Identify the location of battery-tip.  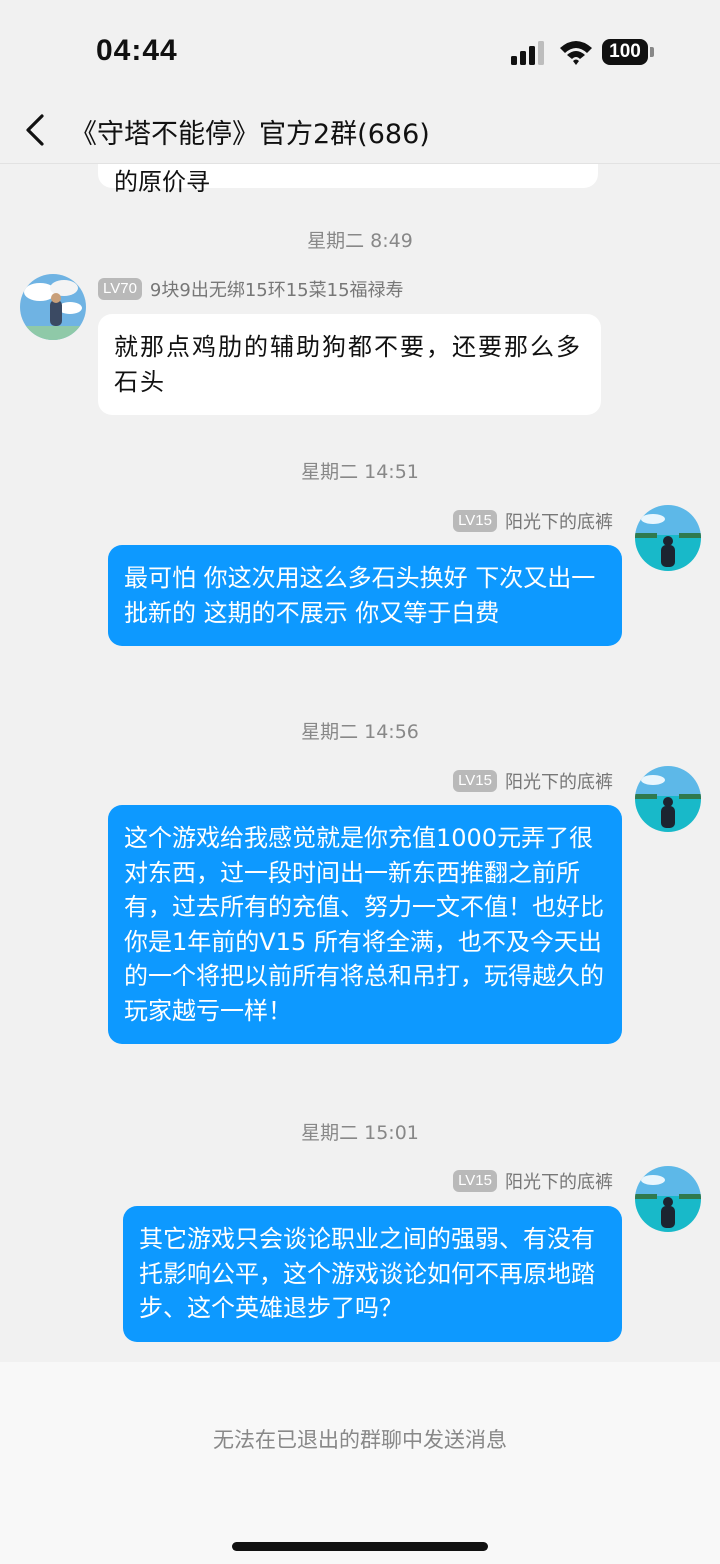
(652, 52).